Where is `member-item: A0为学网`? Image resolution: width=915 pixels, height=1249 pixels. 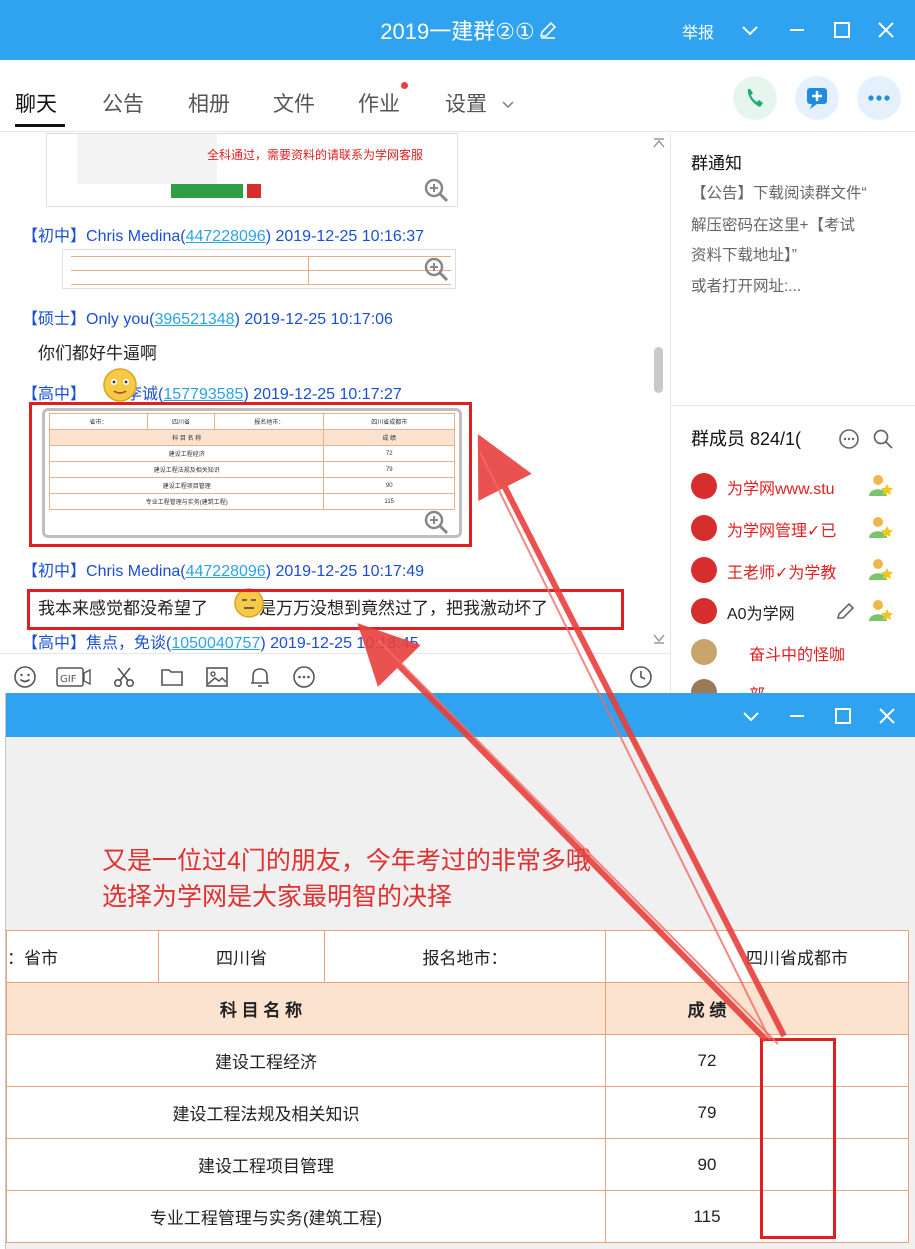
member-item: A0为学网 is located at coordinates (803, 611).